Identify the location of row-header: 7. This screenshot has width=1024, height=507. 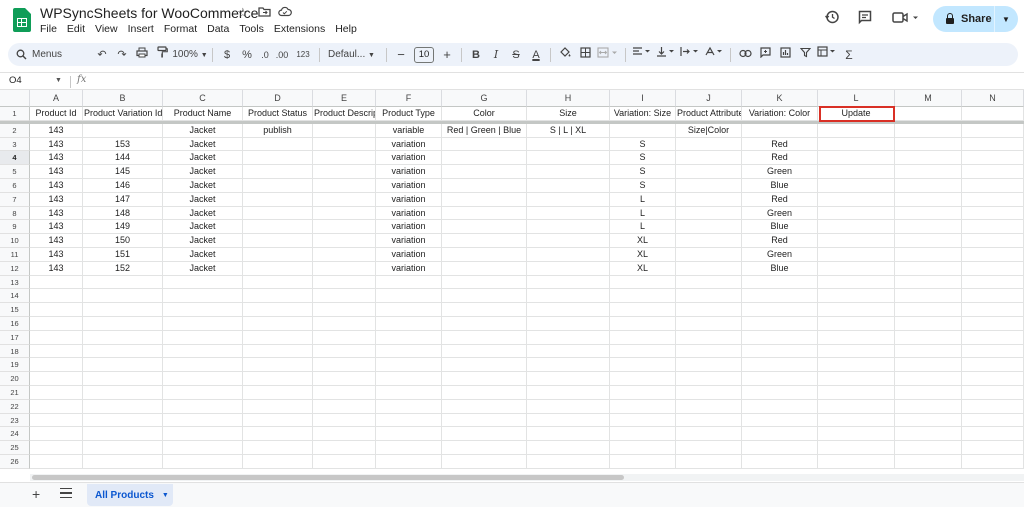
(15, 199).